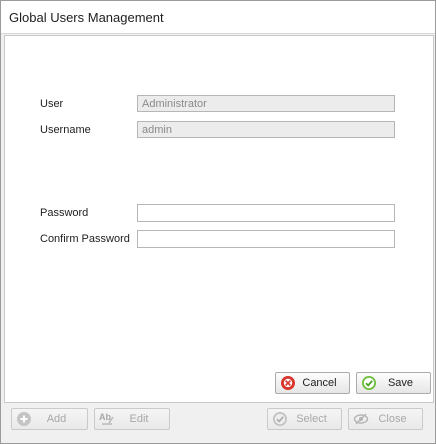 This screenshot has height=444, width=436. What do you see at coordinates (280, 419) in the screenshot?
I see `select-check-icon` at bounding box center [280, 419].